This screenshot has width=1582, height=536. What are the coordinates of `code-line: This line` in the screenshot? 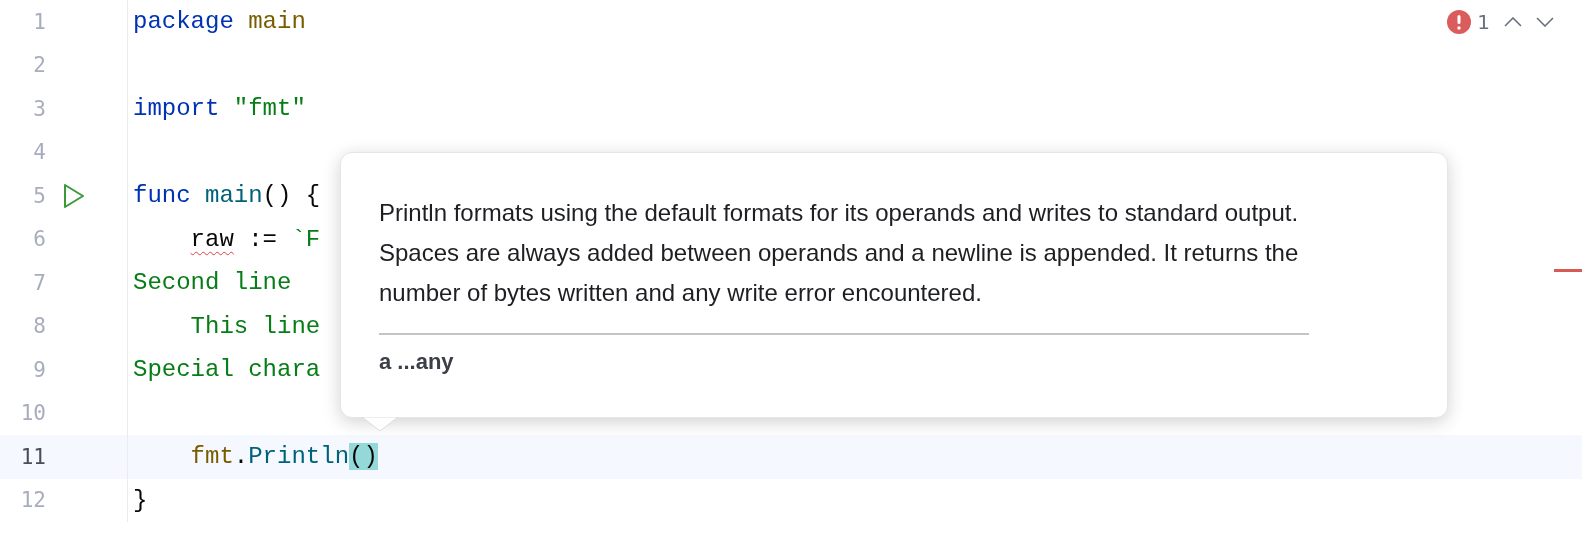 It's located at (255, 326).